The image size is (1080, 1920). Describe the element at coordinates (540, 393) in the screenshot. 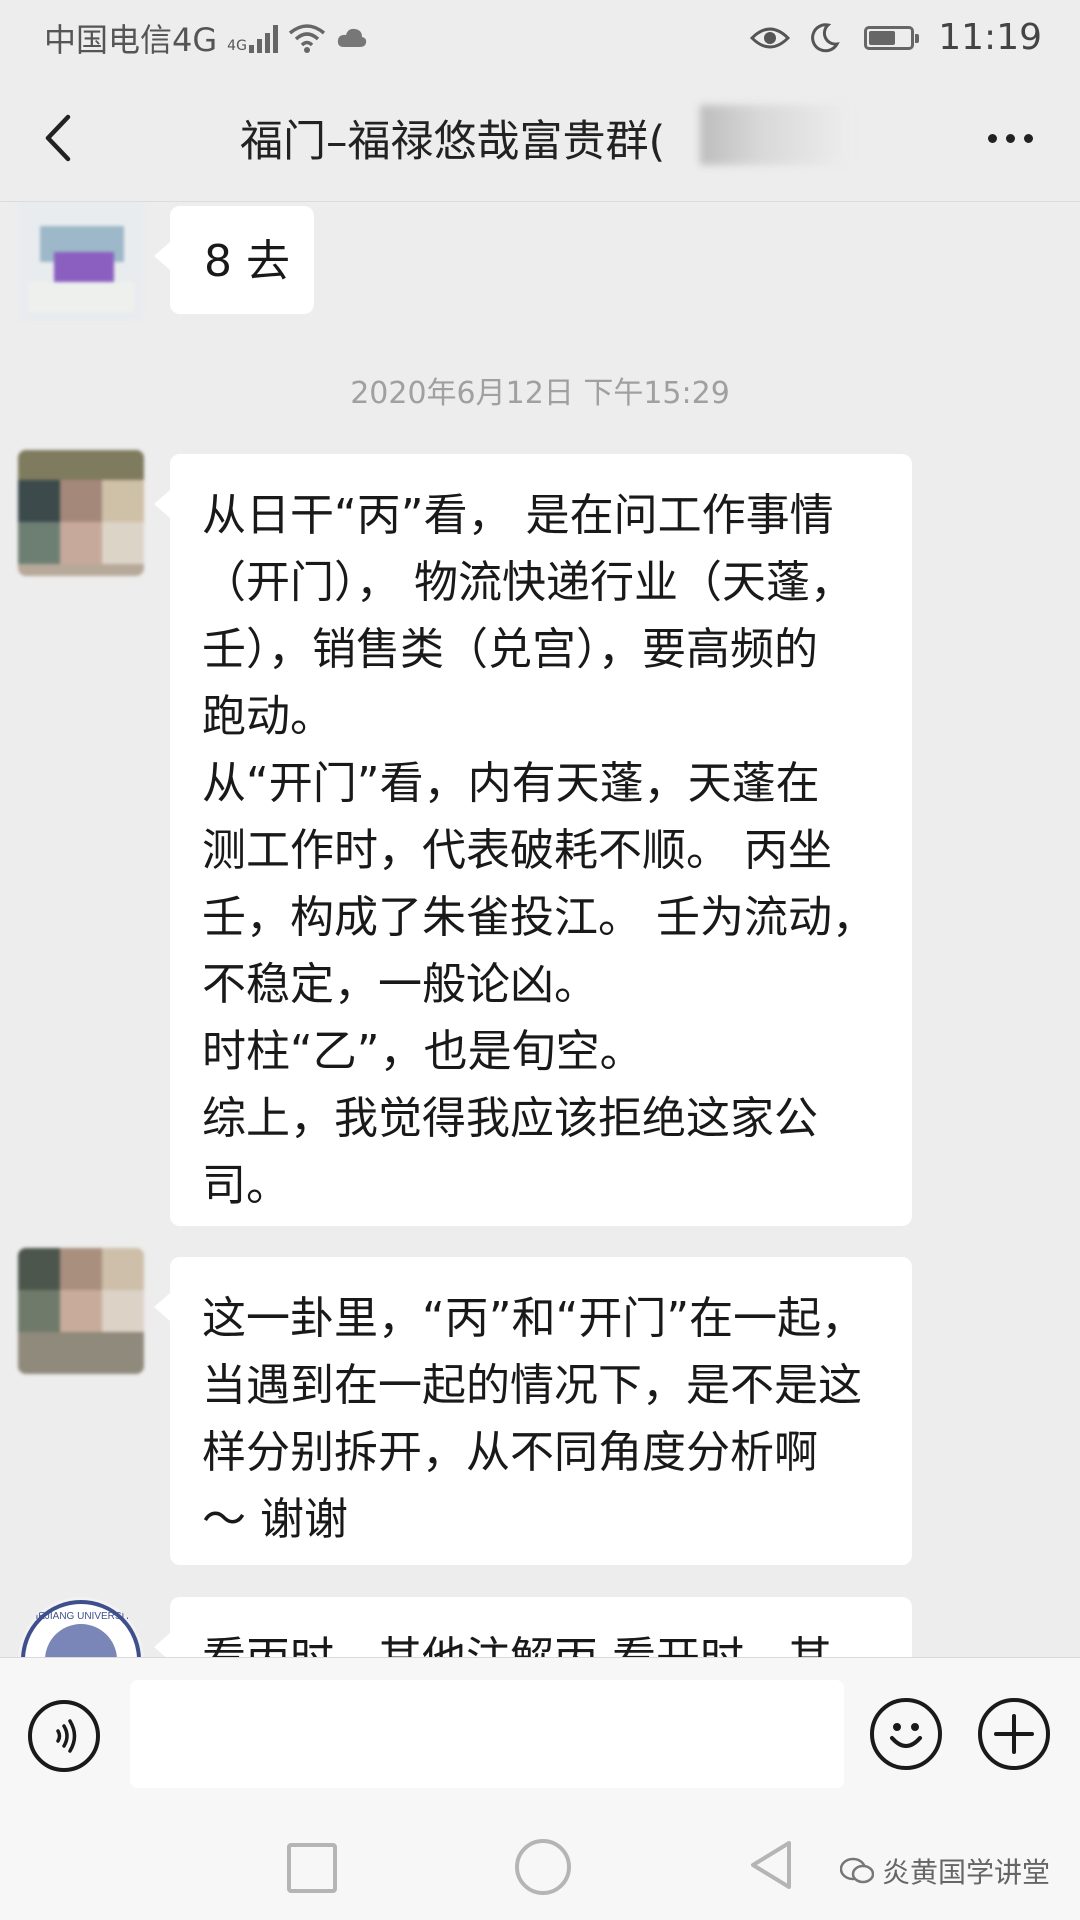

I see `timestamp: 2020年6月12日 下午15:29` at that location.